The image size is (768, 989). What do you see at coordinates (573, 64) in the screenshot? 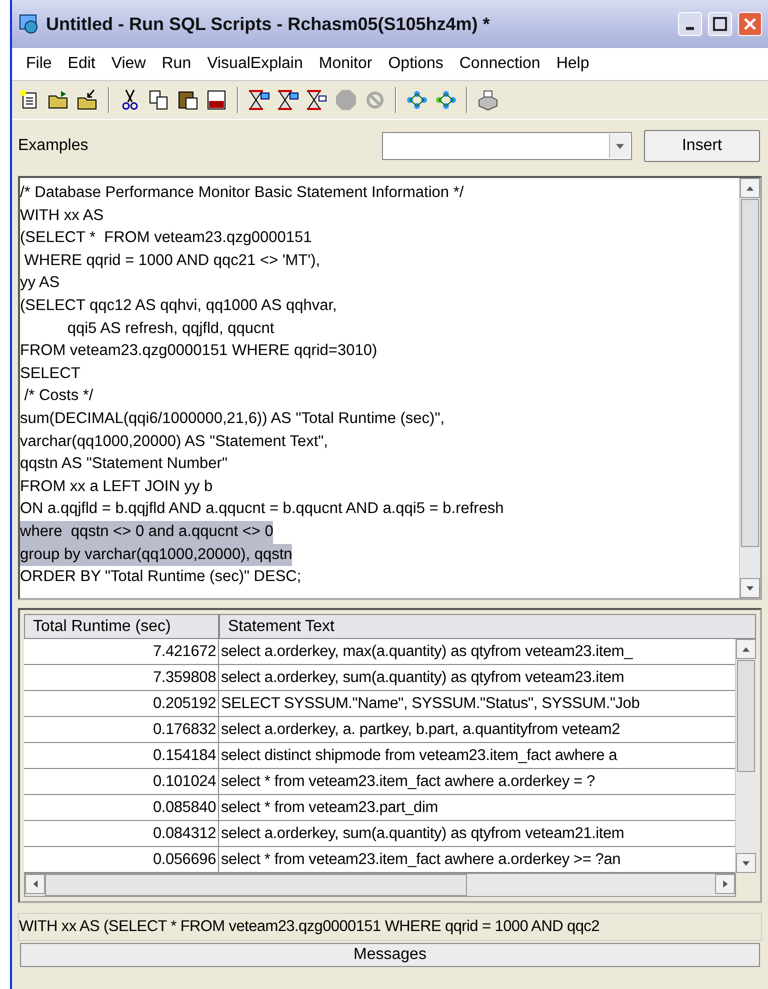
I see `menu-item: Help` at bounding box center [573, 64].